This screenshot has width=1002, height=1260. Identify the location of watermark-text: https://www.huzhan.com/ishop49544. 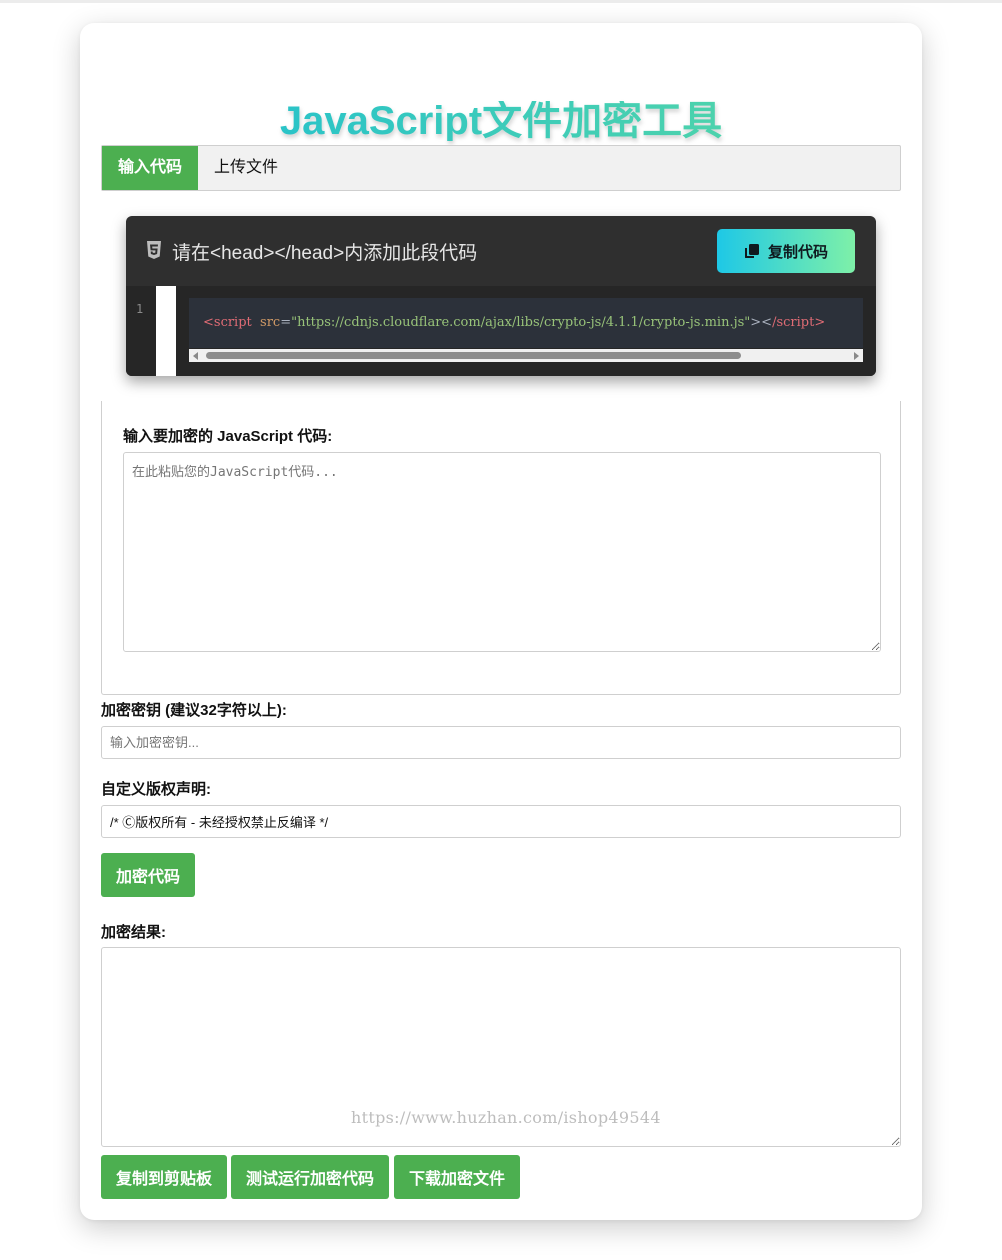
(506, 1117).